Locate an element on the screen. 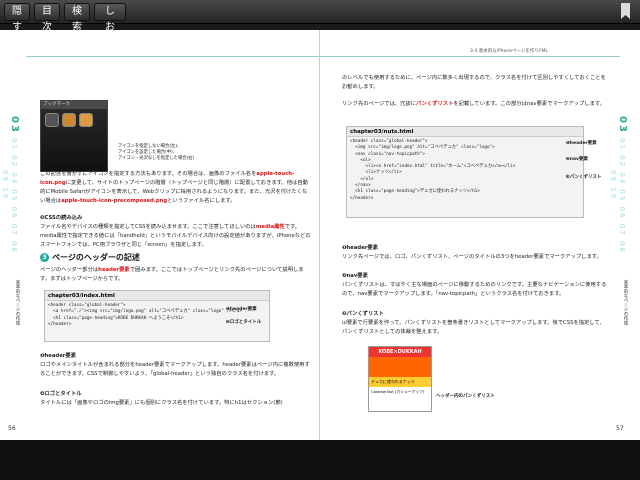 This screenshot has width=640, height=480. sample-logo: KOBE×DUKKAH is located at coordinates (400, 352).